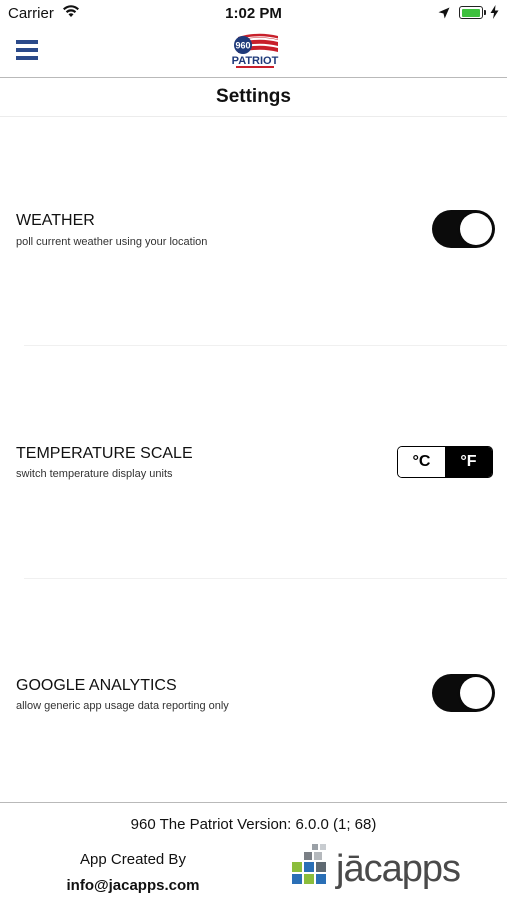 This screenshot has height=900, width=507. What do you see at coordinates (253, 802) in the screenshot?
I see `footer-divider` at bounding box center [253, 802].